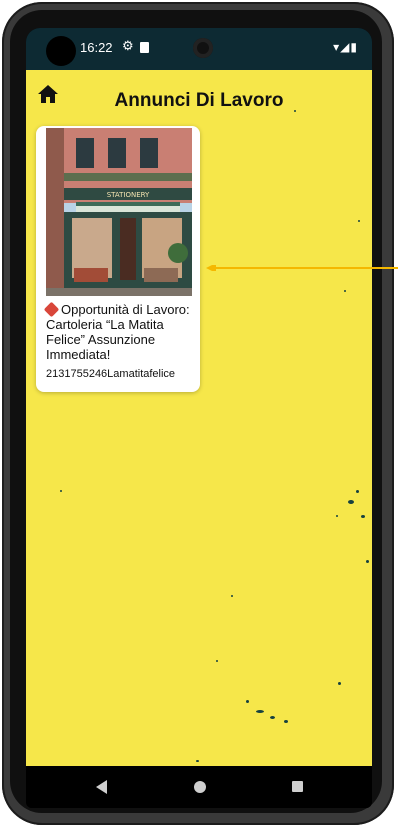 The width and height of the screenshot is (398, 829). Describe the element at coordinates (203, 48) in the screenshot. I see `camera-lens-icon` at that location.